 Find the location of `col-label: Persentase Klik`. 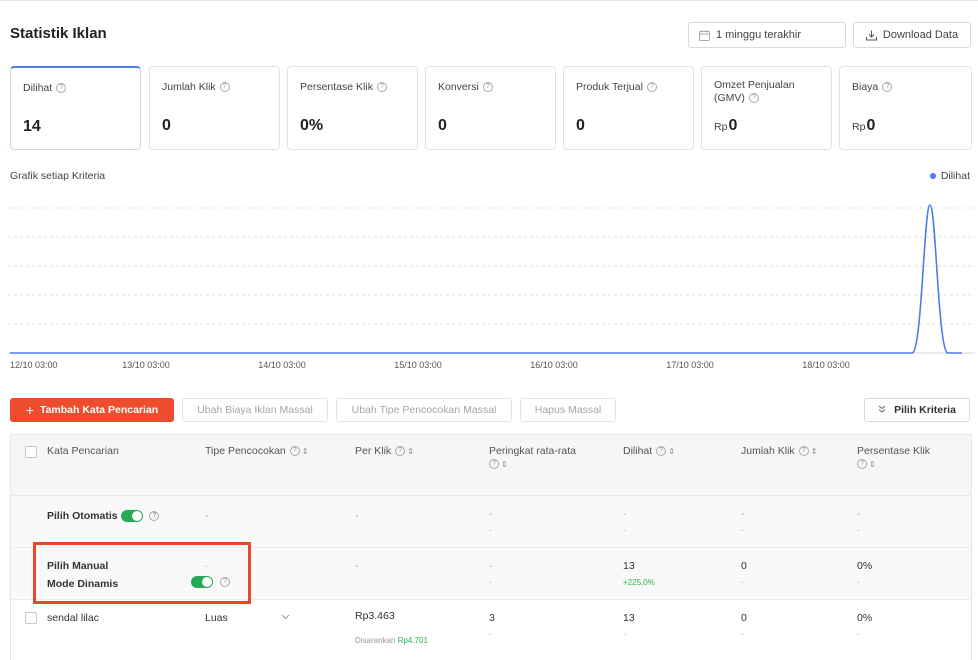

col-label: Persentase Klik is located at coordinates (893, 451).